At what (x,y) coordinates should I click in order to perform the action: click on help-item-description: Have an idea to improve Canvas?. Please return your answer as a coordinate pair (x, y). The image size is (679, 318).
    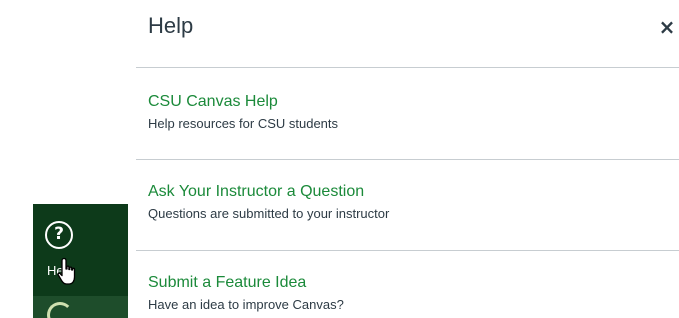
    Looking at the image, I should click on (246, 304).